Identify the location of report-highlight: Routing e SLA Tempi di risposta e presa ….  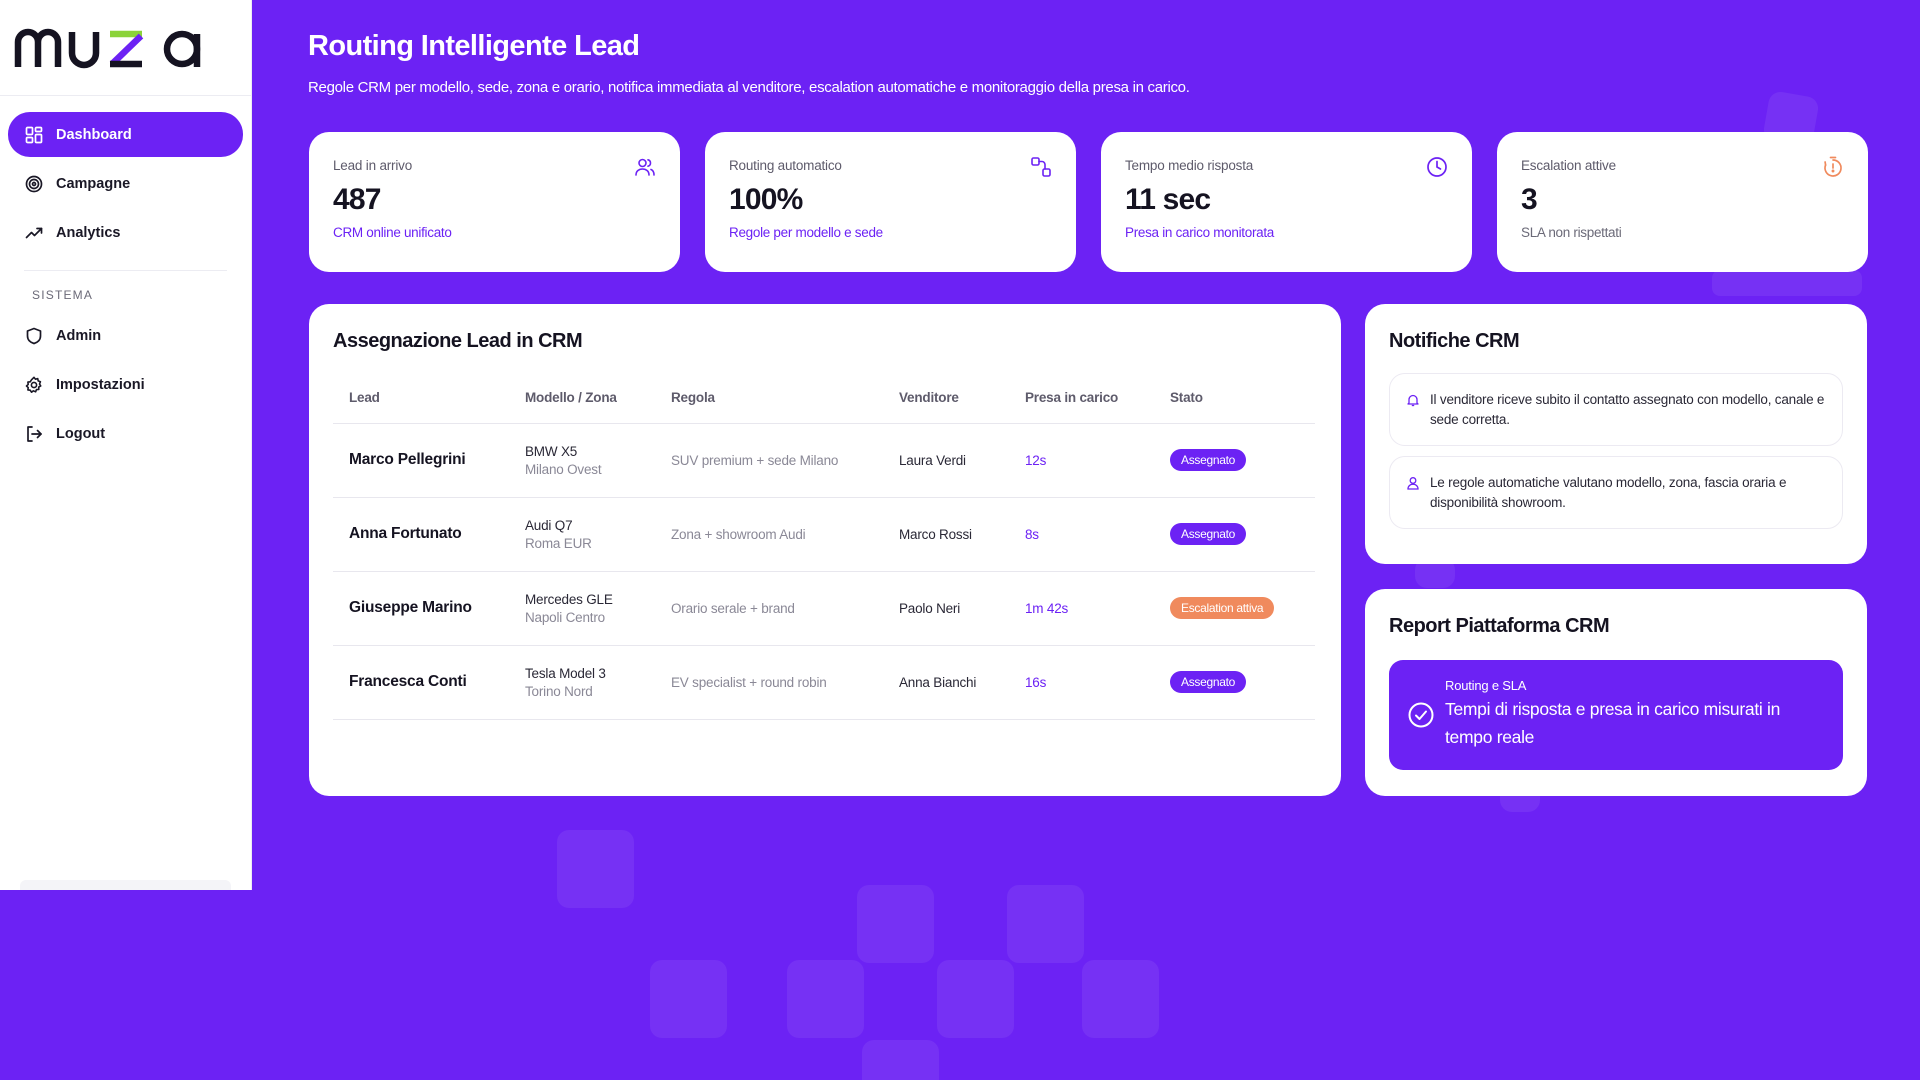
(1616, 715).